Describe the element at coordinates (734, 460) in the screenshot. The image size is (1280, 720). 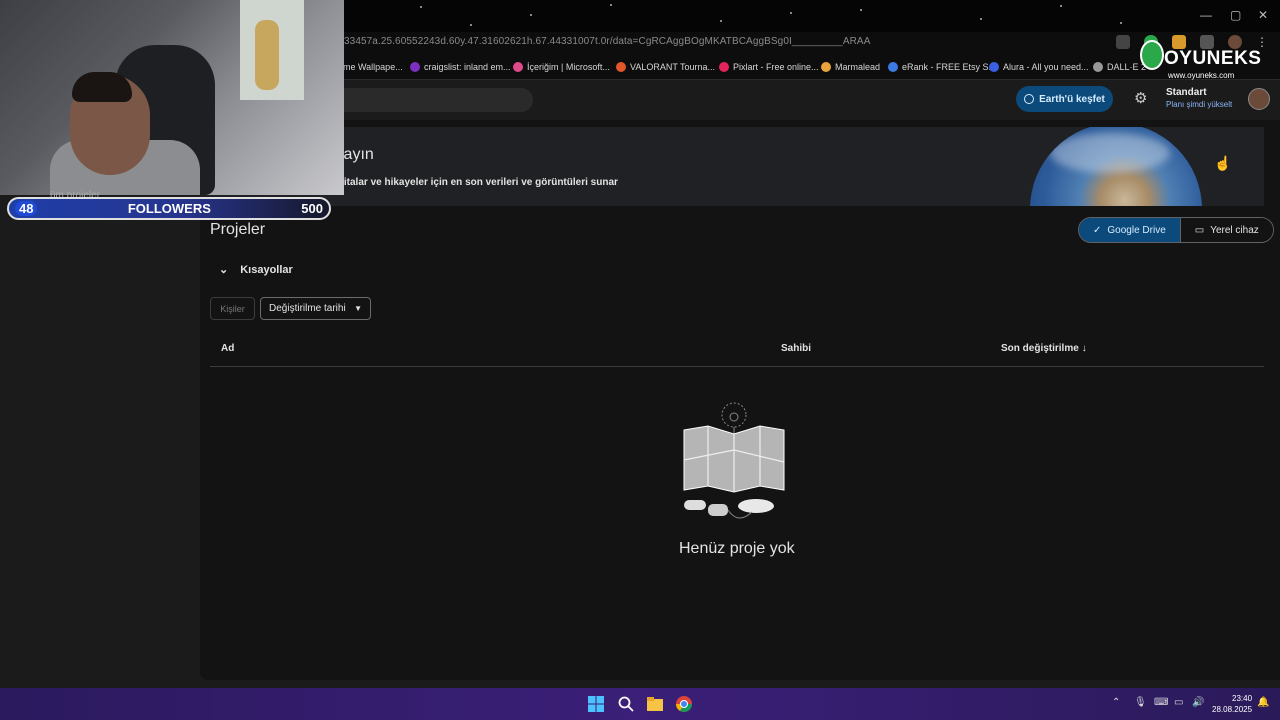
I see `empty-map-illustration` at that location.